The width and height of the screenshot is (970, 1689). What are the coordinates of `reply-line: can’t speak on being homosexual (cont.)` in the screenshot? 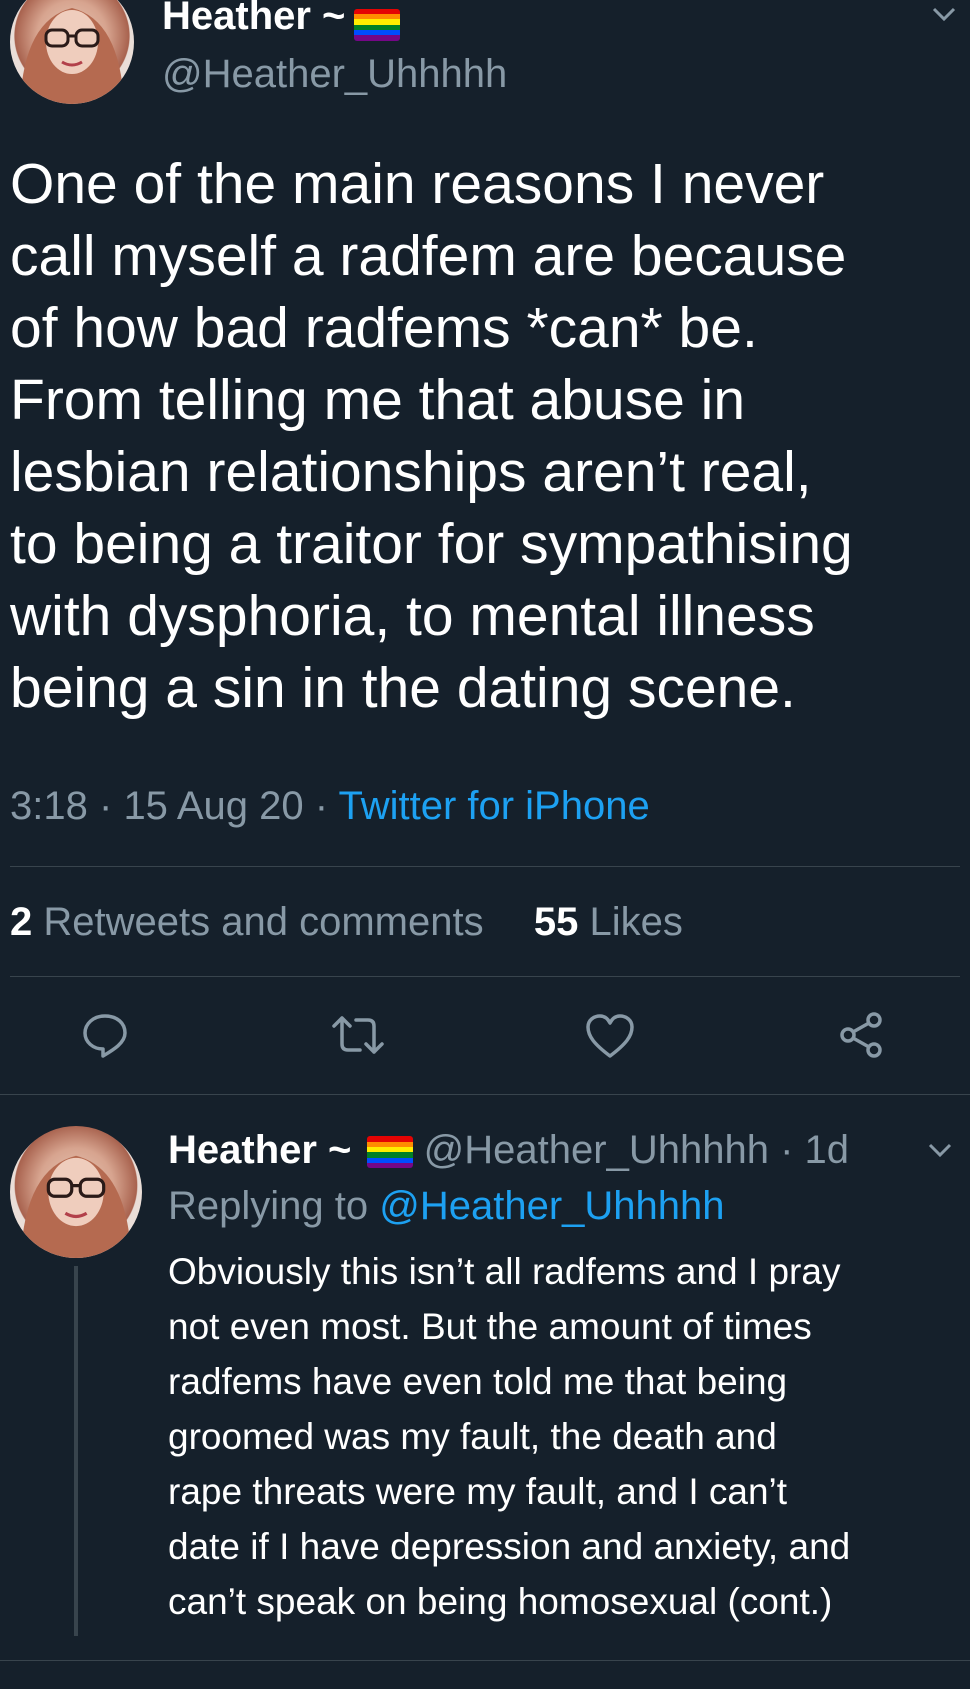 It's located at (500, 1601).